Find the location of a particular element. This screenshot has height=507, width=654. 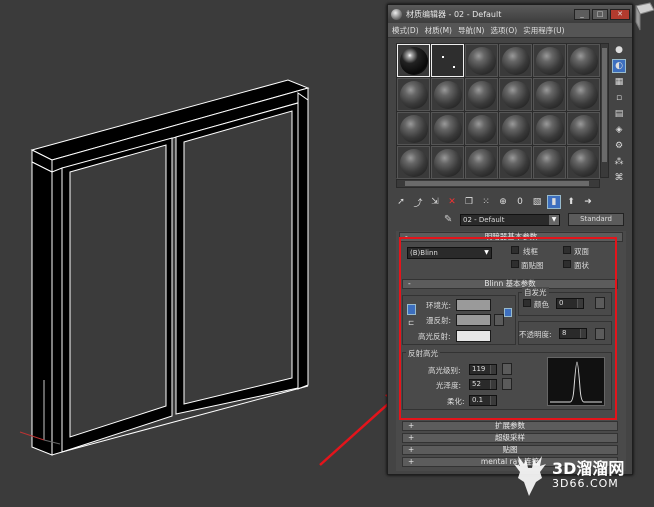

checker-icon: ▦ is located at coordinates (619, 82).